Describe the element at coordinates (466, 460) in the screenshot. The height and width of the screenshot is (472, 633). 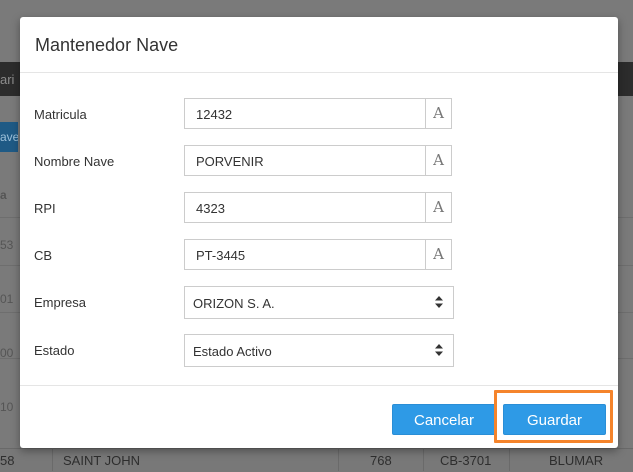
I see `background-cell-cb: CB-3701` at that location.